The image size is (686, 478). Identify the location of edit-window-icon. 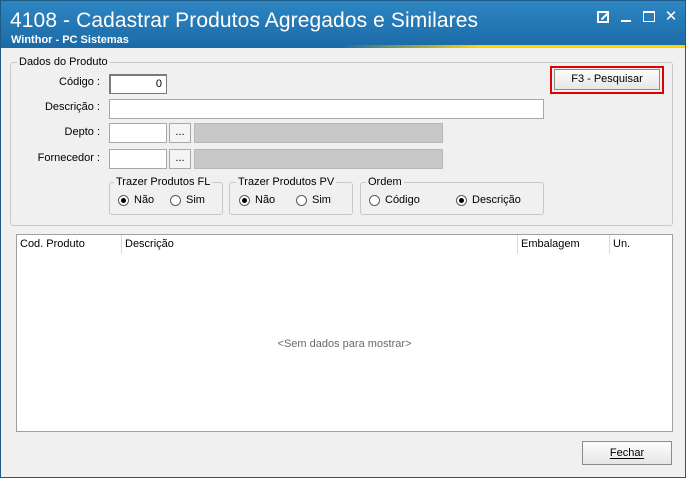
(603, 17).